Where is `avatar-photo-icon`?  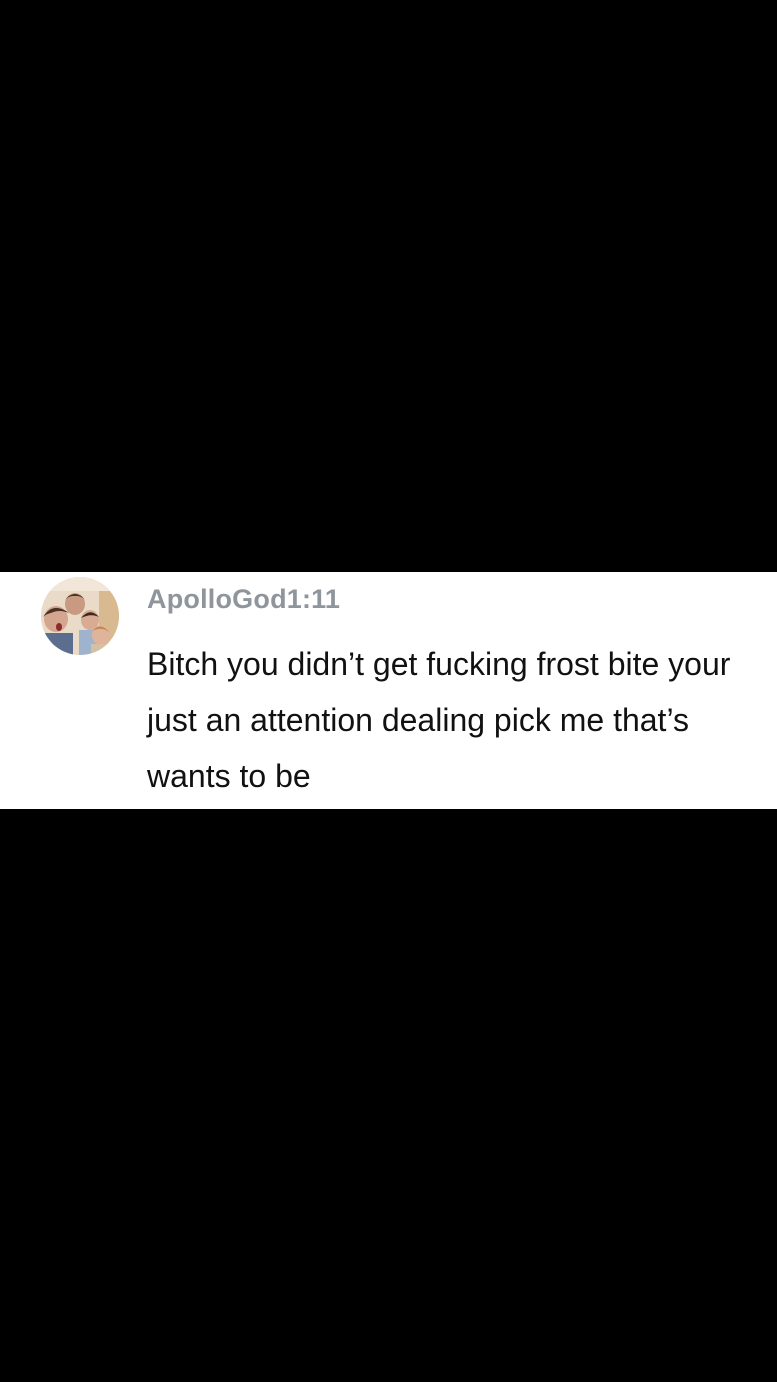 avatar-photo-icon is located at coordinates (80, 616).